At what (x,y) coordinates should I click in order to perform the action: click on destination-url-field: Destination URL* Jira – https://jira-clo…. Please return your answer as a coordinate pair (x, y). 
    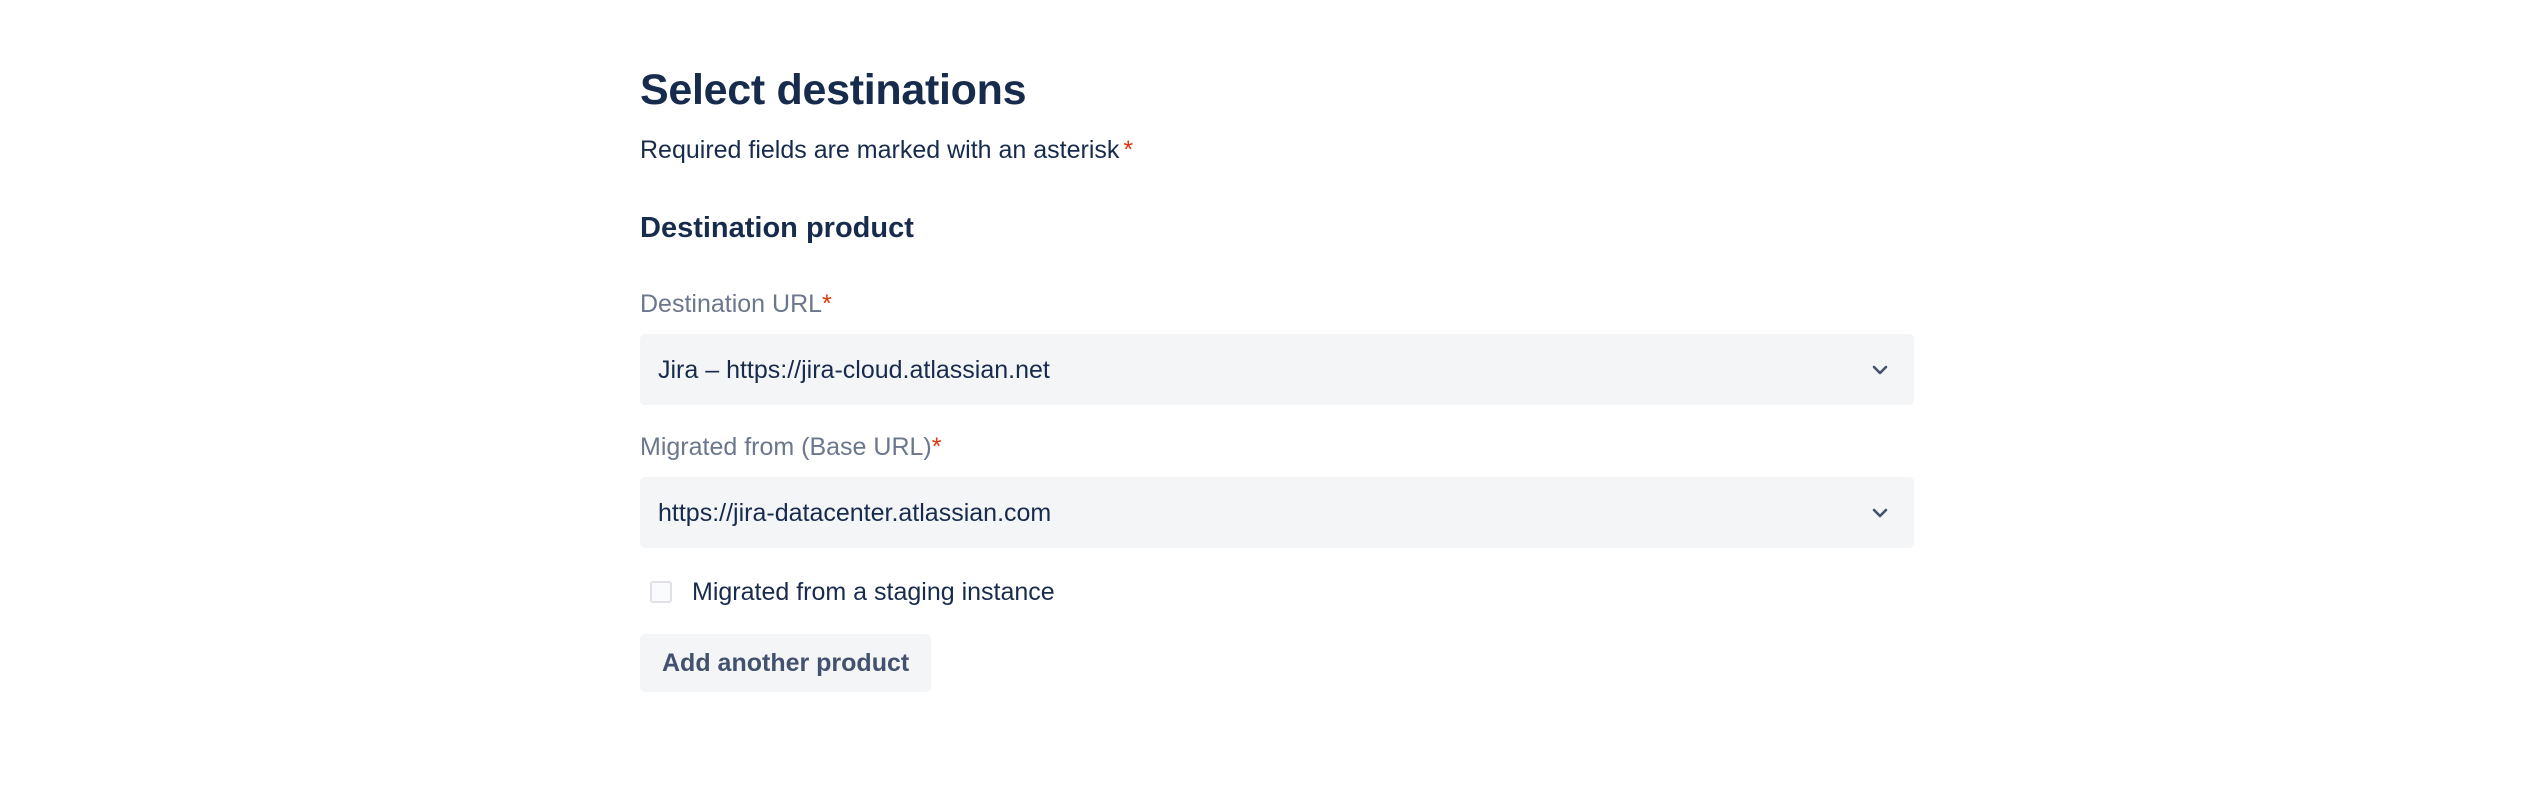
    Looking at the image, I should click on (1277, 344).